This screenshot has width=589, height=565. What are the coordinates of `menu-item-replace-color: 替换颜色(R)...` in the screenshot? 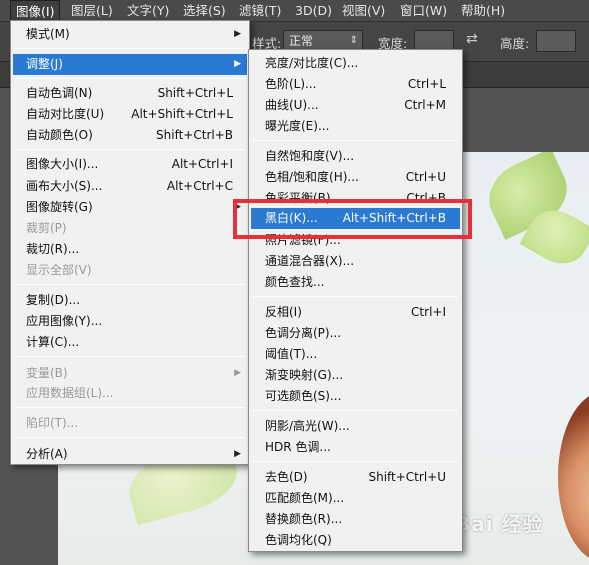 It's located at (355, 519).